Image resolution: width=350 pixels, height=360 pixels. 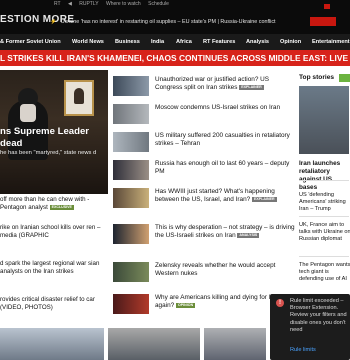 I want to click on exclusive-badge: EXCLUSIVE, so click(x=61, y=207).